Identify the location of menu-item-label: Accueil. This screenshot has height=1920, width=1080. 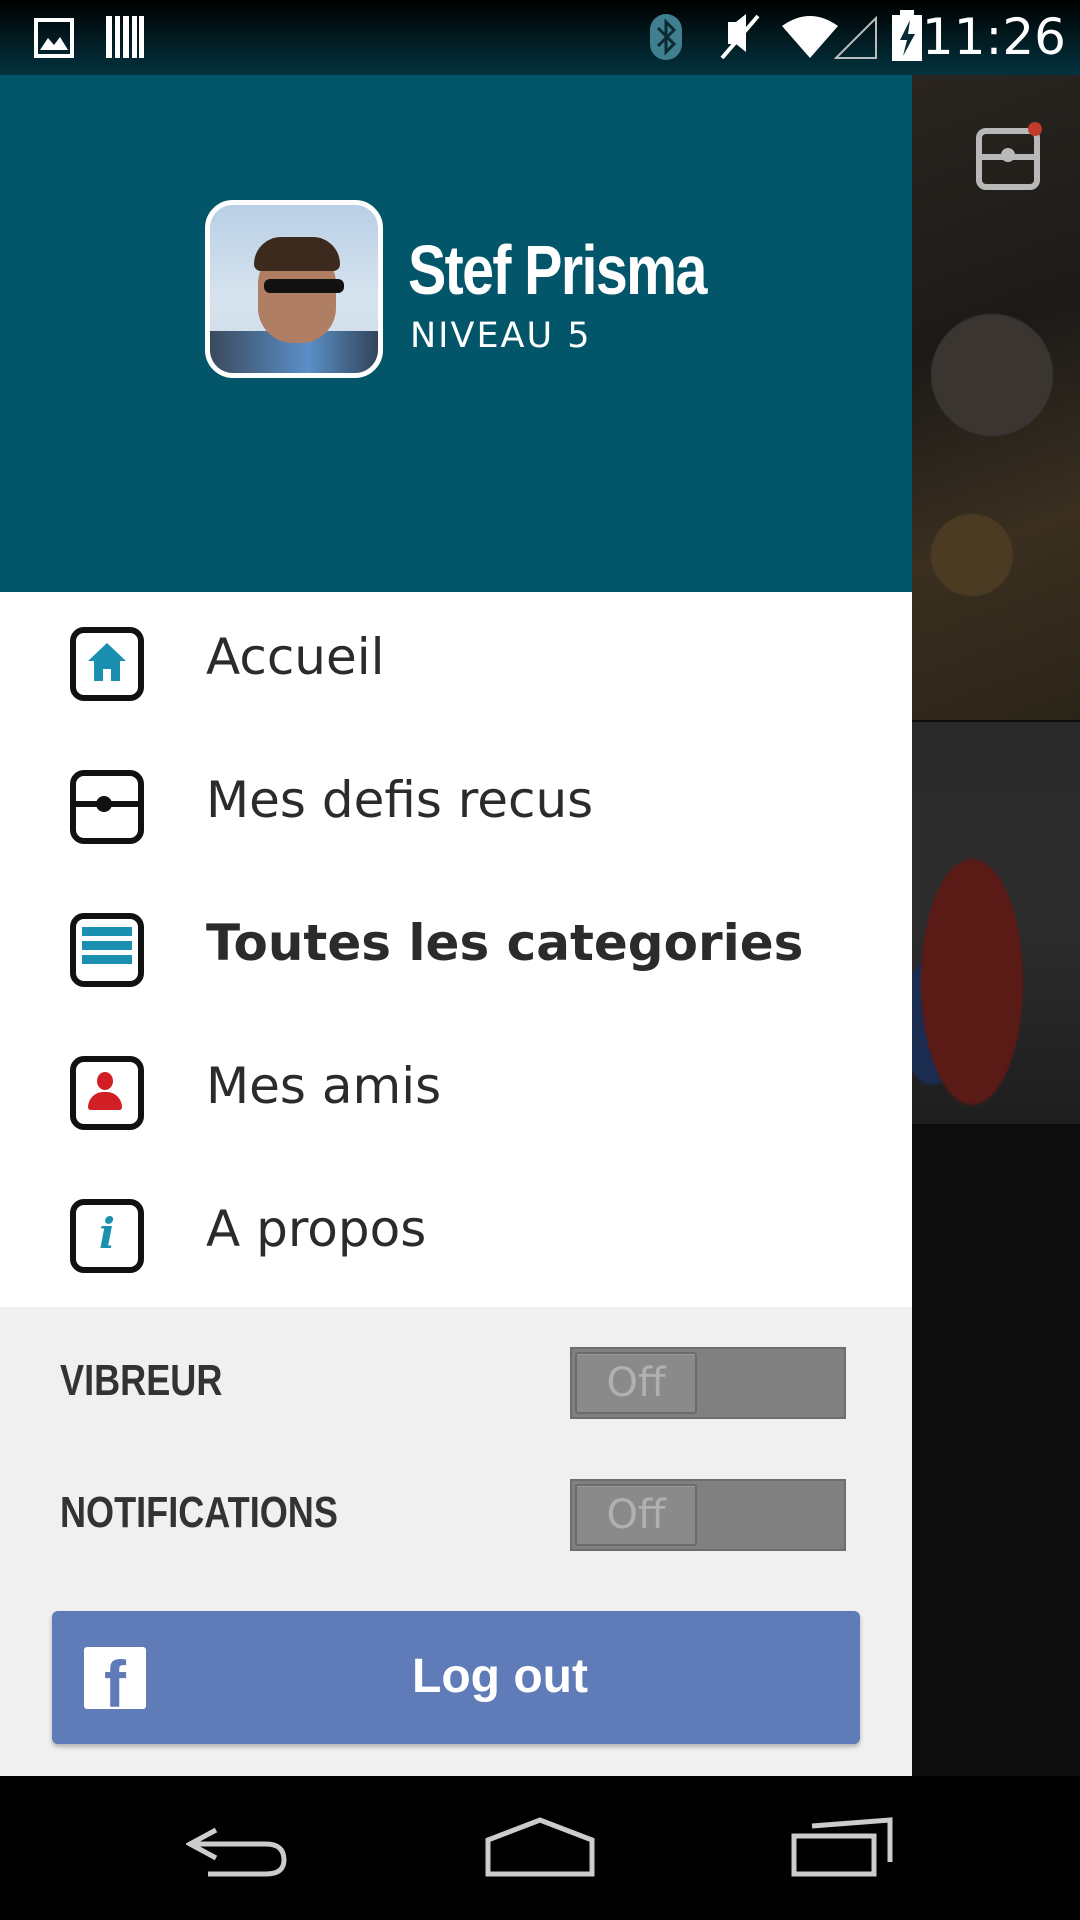
(295, 657).